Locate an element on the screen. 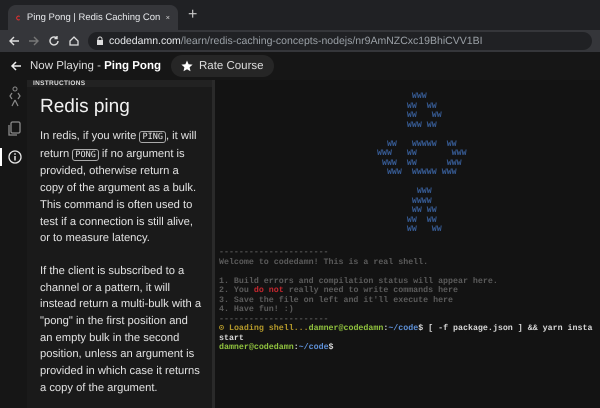 This screenshot has width=600, height=408. address-bar: codedamn.com/learn/redis-caching-concepts-nodejs/nr9AmNZCxc19BhiCVV1BI is located at coordinates (340, 41).